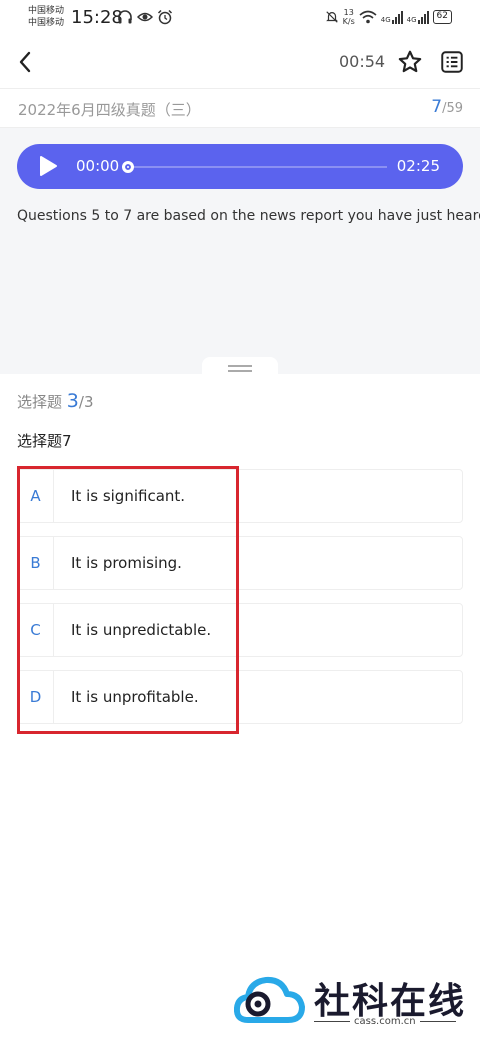  Describe the element at coordinates (269, 999) in the screenshot. I see `cloud-logo-icon` at that location.